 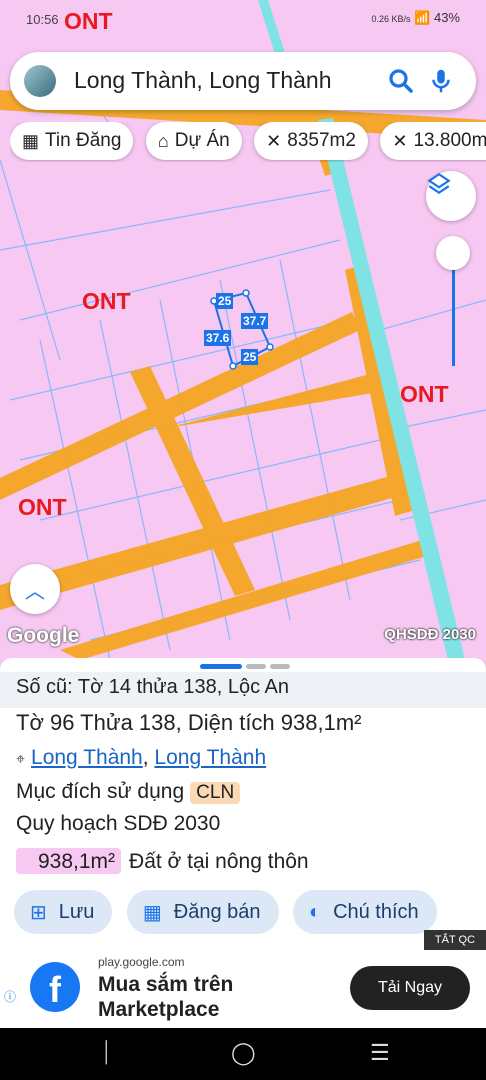 I want to click on google-logo: Google, so click(x=43, y=635).